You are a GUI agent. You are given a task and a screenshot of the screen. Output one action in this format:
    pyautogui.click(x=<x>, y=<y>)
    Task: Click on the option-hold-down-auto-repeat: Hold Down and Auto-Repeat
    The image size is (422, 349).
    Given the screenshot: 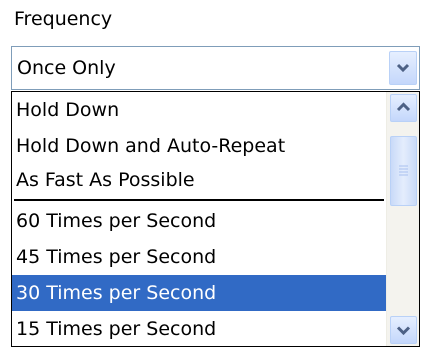 What is the action you would take?
    pyautogui.click(x=199, y=146)
    